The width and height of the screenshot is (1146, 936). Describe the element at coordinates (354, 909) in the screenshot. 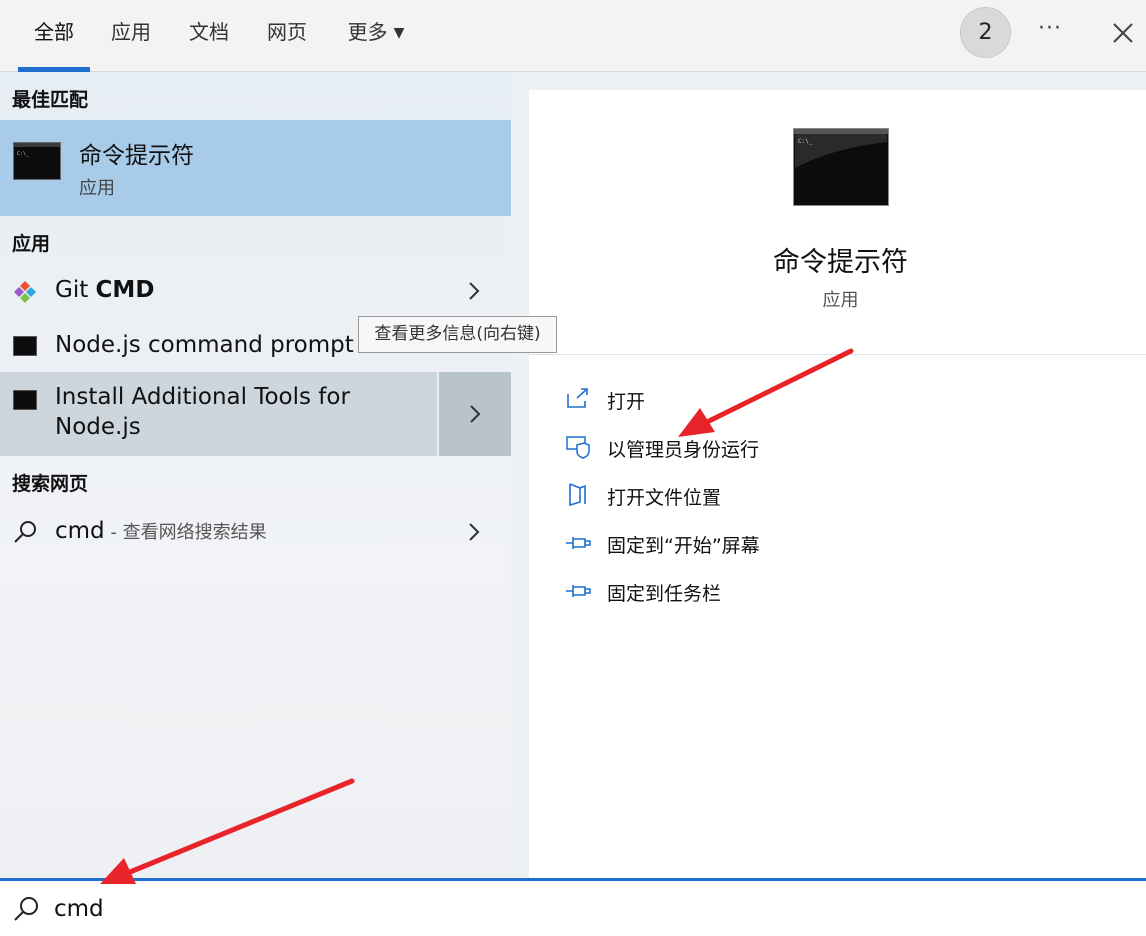

I see `search-input` at that location.